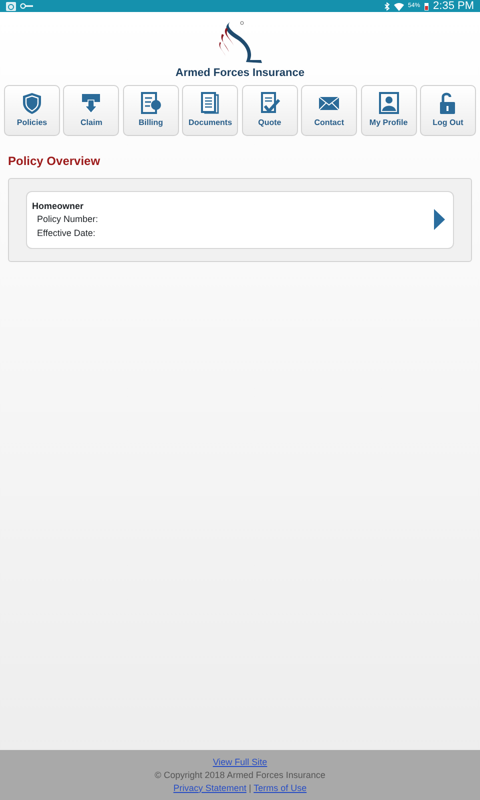 Image resolution: width=480 pixels, height=800 pixels. I want to click on copyright-text: © Copyright 2018 Armed Forces Insurance, so click(240, 775).